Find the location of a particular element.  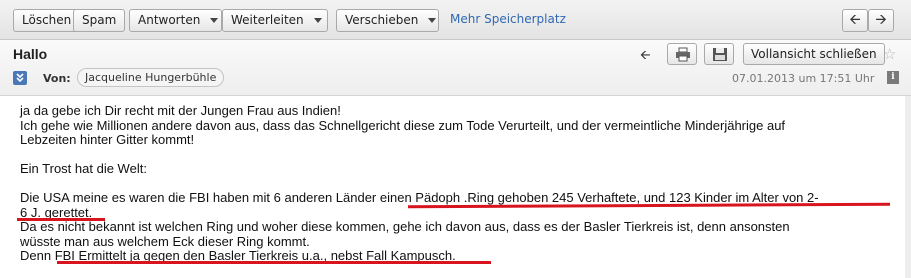

forward-button: Weiterleiten is located at coordinates (275, 20).